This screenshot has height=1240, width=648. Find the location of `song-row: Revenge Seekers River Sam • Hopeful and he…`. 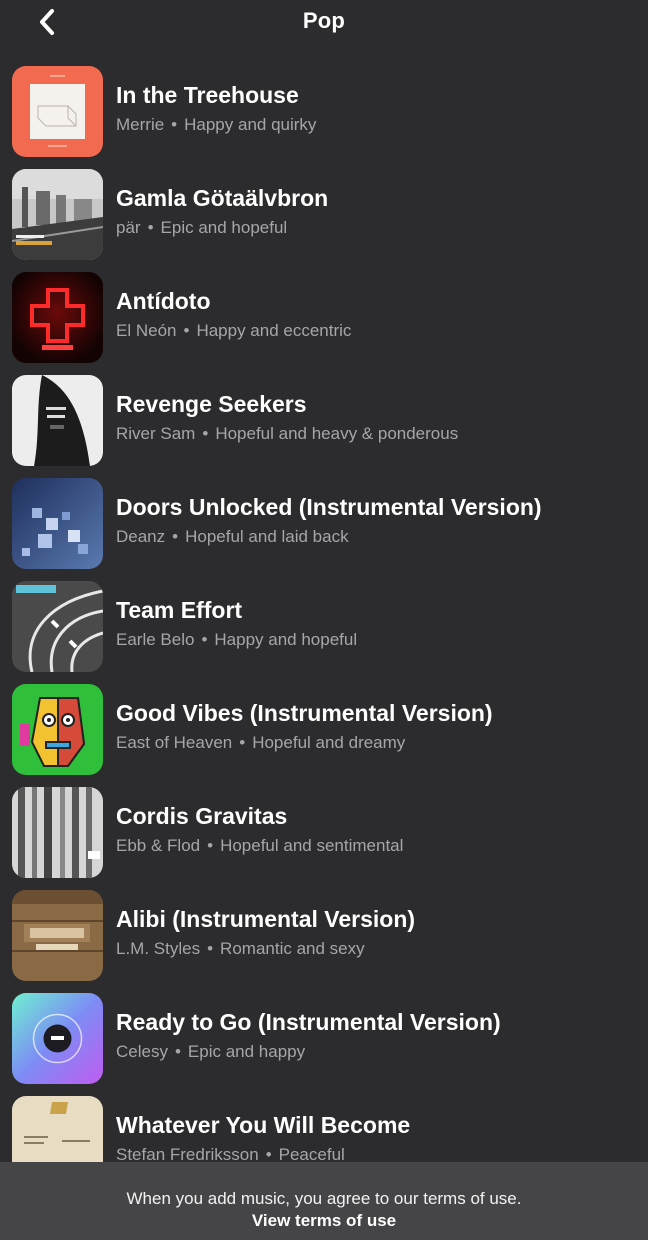

song-row: Revenge Seekers River Sam • Hopeful and he… is located at coordinates (324, 424).